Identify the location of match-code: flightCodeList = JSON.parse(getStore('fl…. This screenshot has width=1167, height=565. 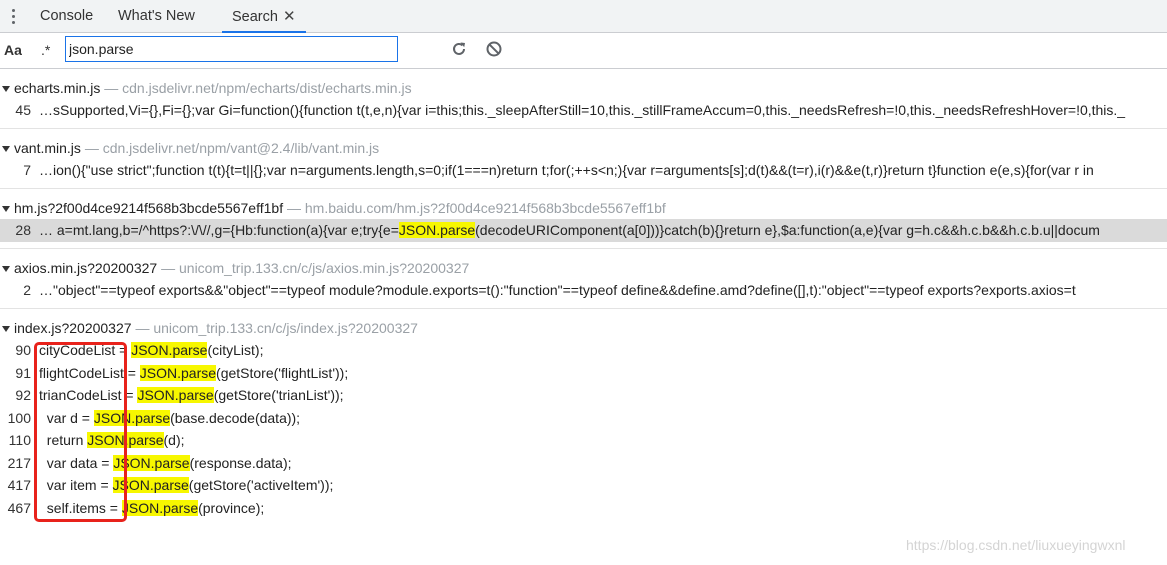
(194, 372).